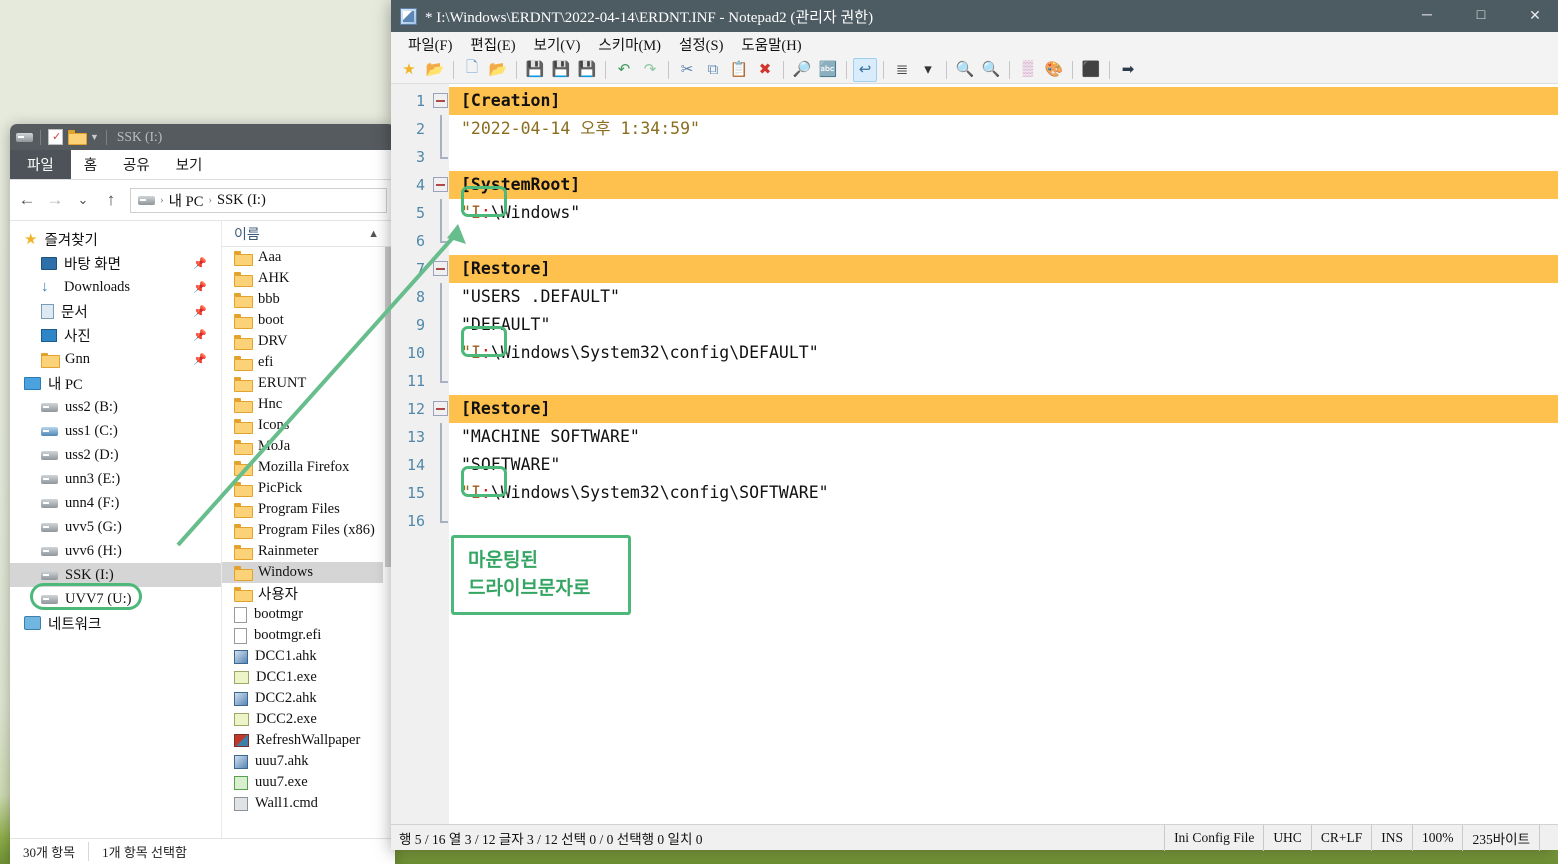  I want to click on notepad2-toolbar: ★ 📂 🗋 📂 💾 💾 💾 ↶ ↷ ✂ ⧉ 📋 ✖ 🔎 🔤 ↩ ≣ ▾ 🔍 🔍 ▒ 🎨 ⬛ ➡, so click(974, 70).